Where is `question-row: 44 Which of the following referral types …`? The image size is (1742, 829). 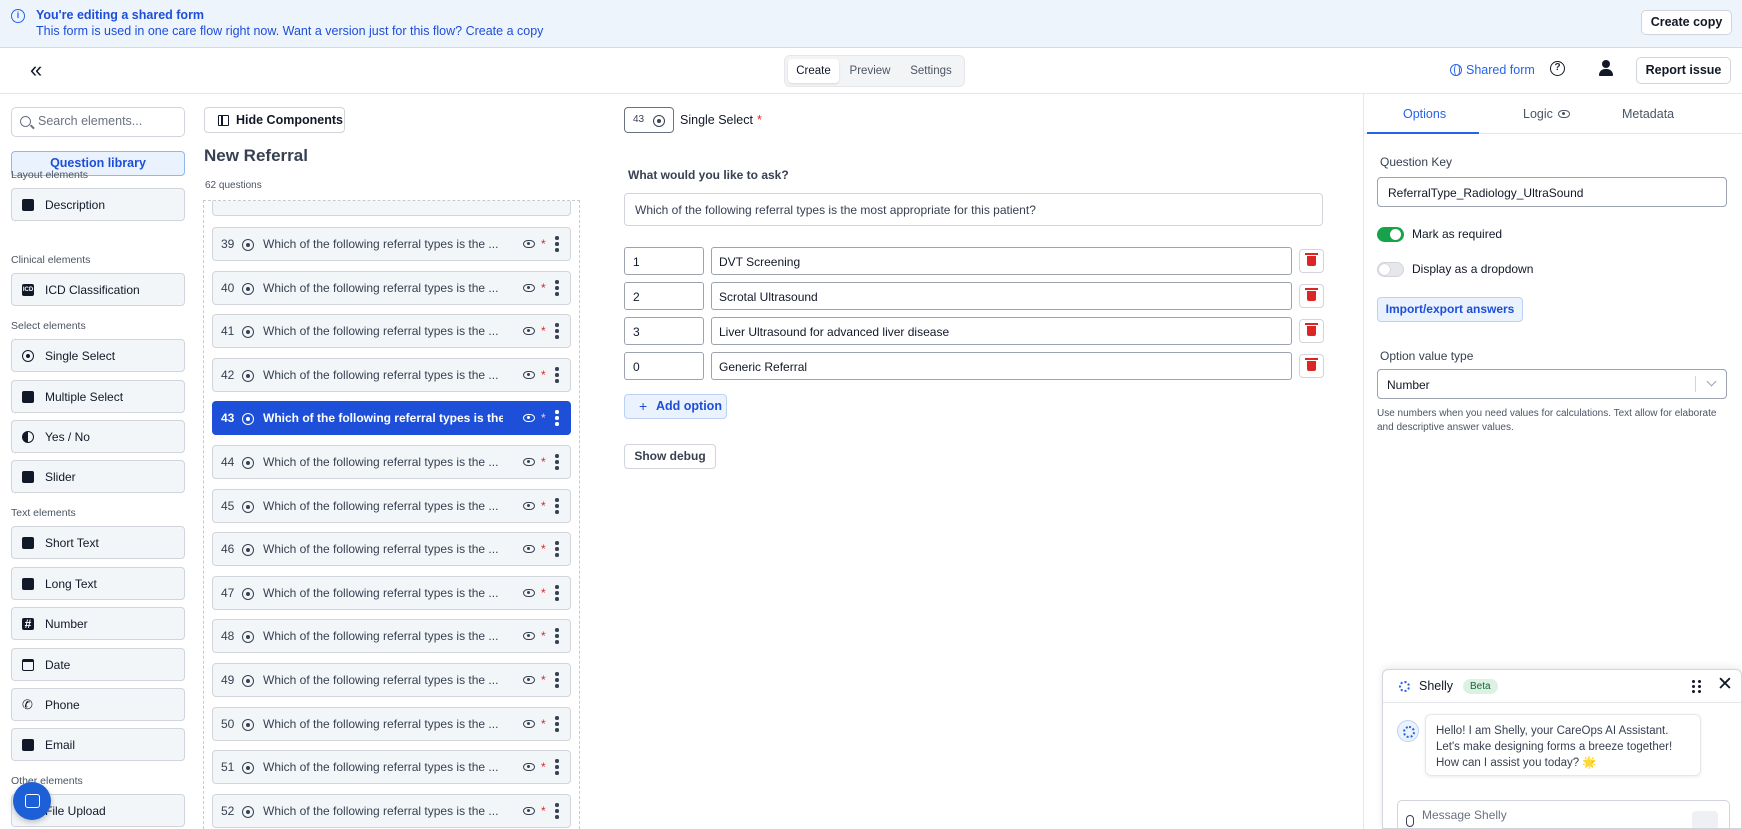
question-row: 44 Which of the following referral types … is located at coordinates (391, 462).